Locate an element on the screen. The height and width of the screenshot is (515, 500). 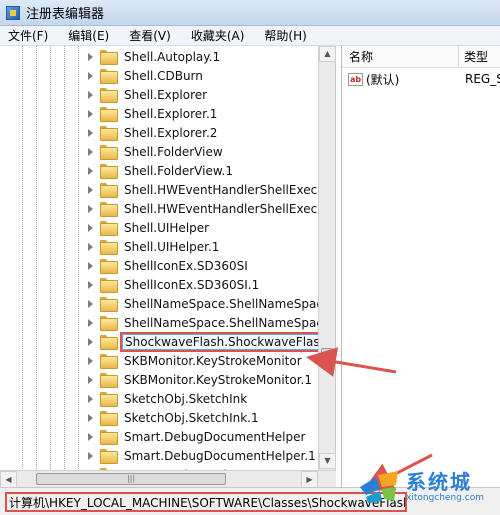
string-value-icon: ab is located at coordinates (355, 79).